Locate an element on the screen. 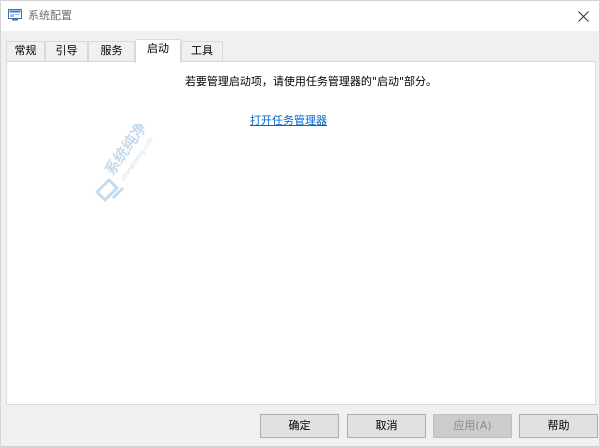 The height and width of the screenshot is (447, 600). tab-general: 常规 is located at coordinates (25, 51).